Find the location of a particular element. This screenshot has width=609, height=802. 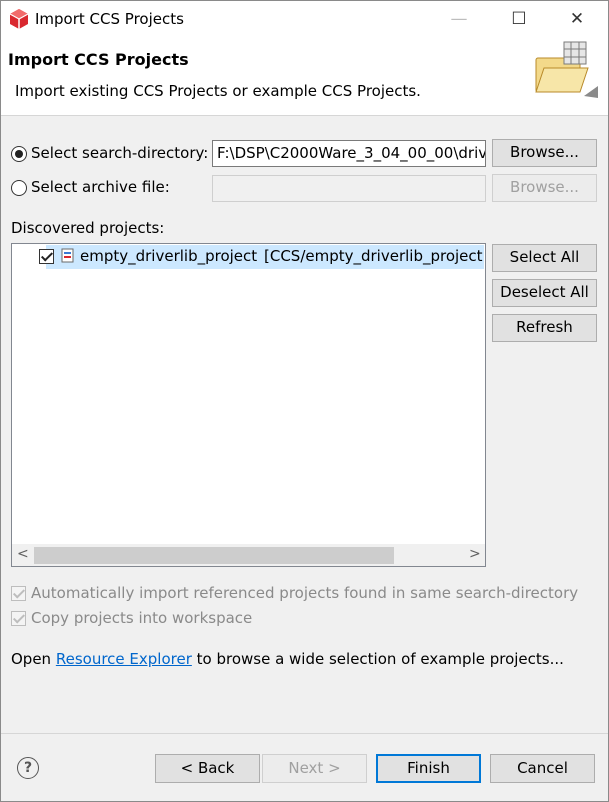

project-name: empty_driverlib_project is located at coordinates (169, 256).